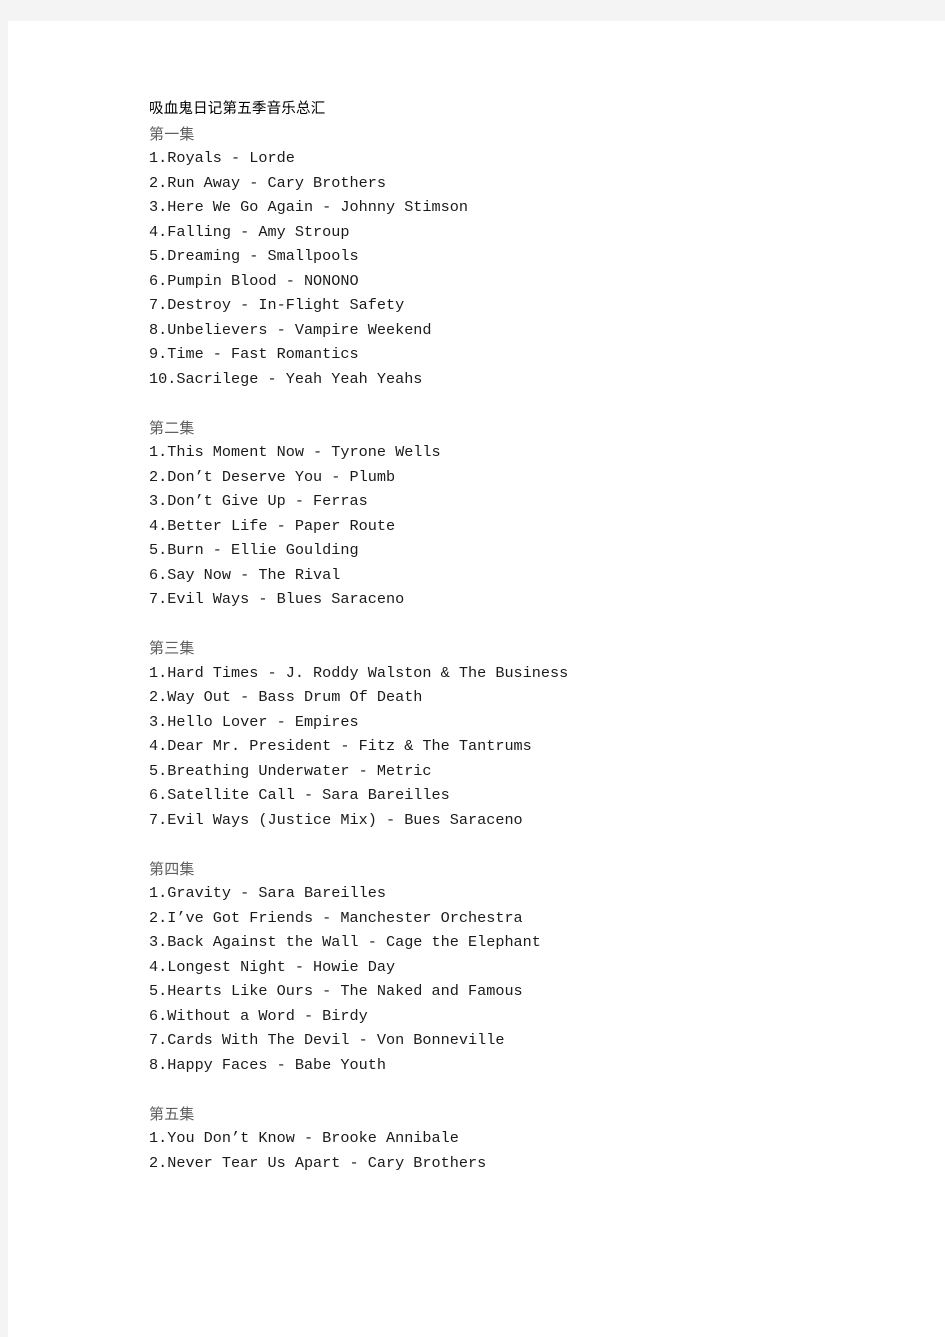 Image resolution: width=945 pixels, height=1337 pixels. Describe the element at coordinates (222, 158) in the screenshot. I see `track-line: 1.Royals - Lorde` at that location.